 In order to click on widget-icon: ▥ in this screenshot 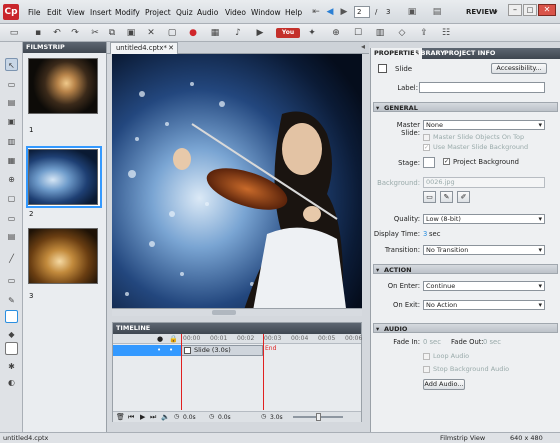, I will do `click(380, 33)`.